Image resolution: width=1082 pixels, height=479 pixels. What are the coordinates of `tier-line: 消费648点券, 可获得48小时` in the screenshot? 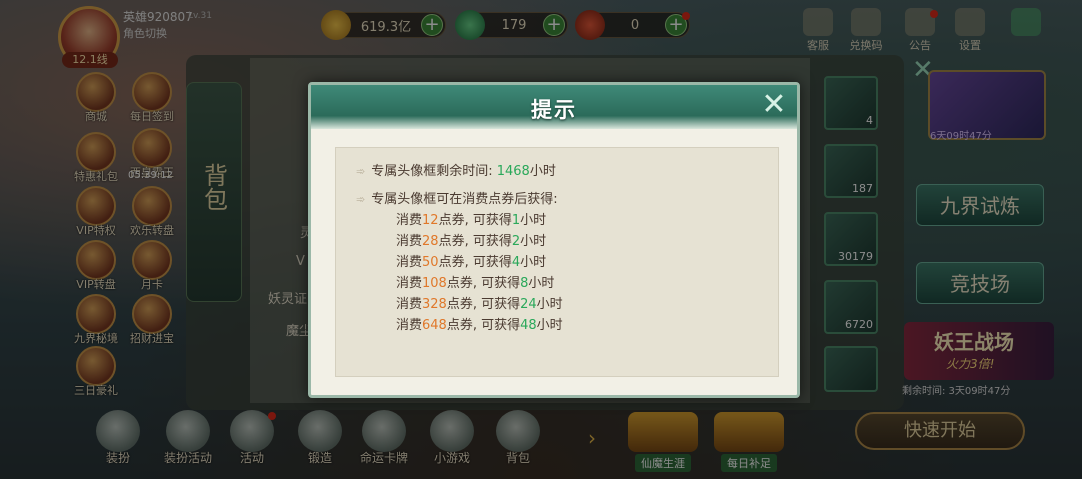 It's located at (479, 325).